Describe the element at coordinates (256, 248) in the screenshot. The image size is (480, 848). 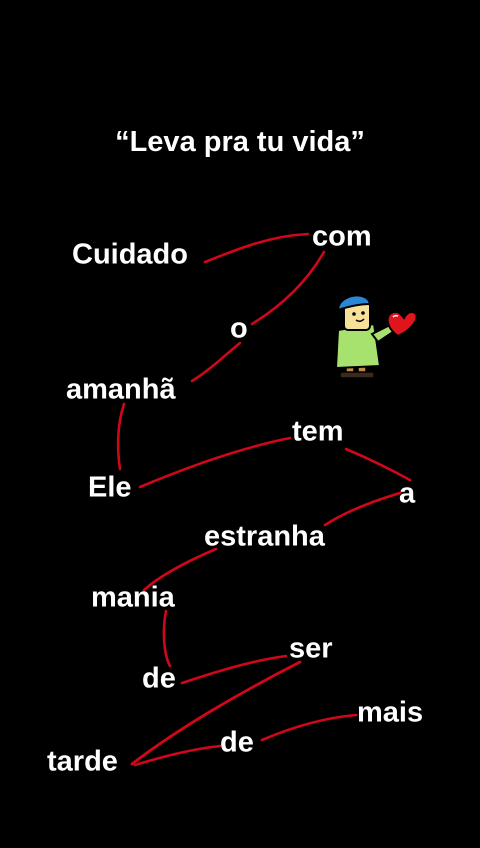
I see `connector-cuidado-com` at that location.